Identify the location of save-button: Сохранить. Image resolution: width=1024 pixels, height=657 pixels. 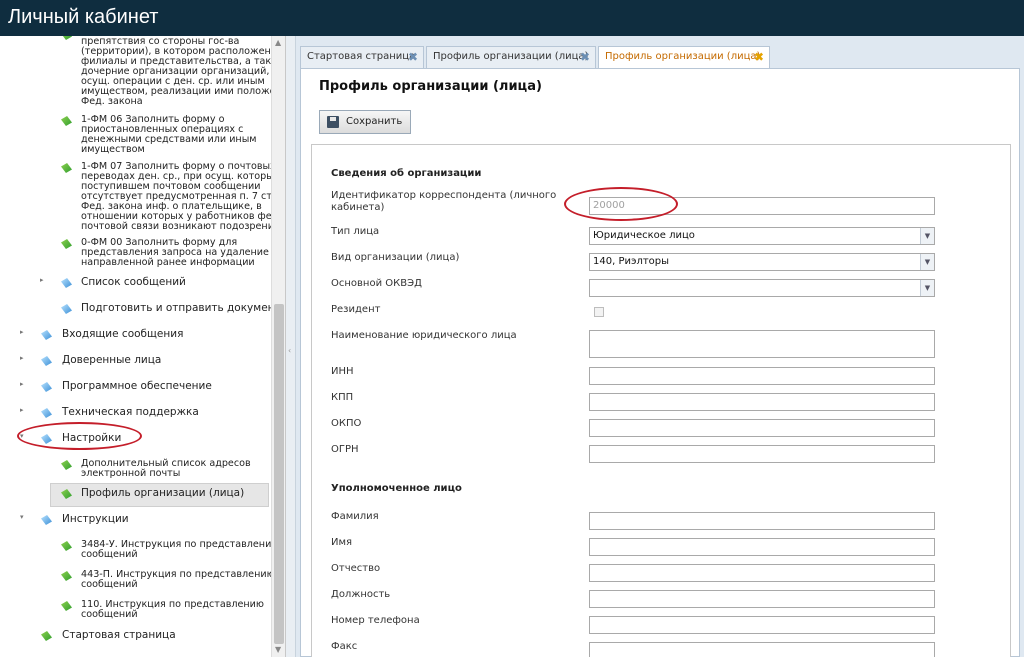
(365, 122).